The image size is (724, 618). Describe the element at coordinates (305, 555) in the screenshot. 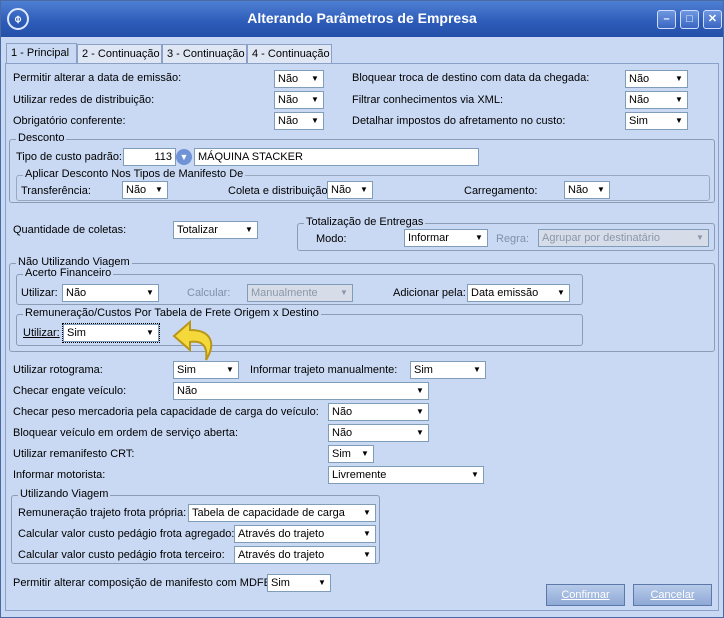

I see `pedagio-terceiro-select: Através do trajeto ▼` at that location.